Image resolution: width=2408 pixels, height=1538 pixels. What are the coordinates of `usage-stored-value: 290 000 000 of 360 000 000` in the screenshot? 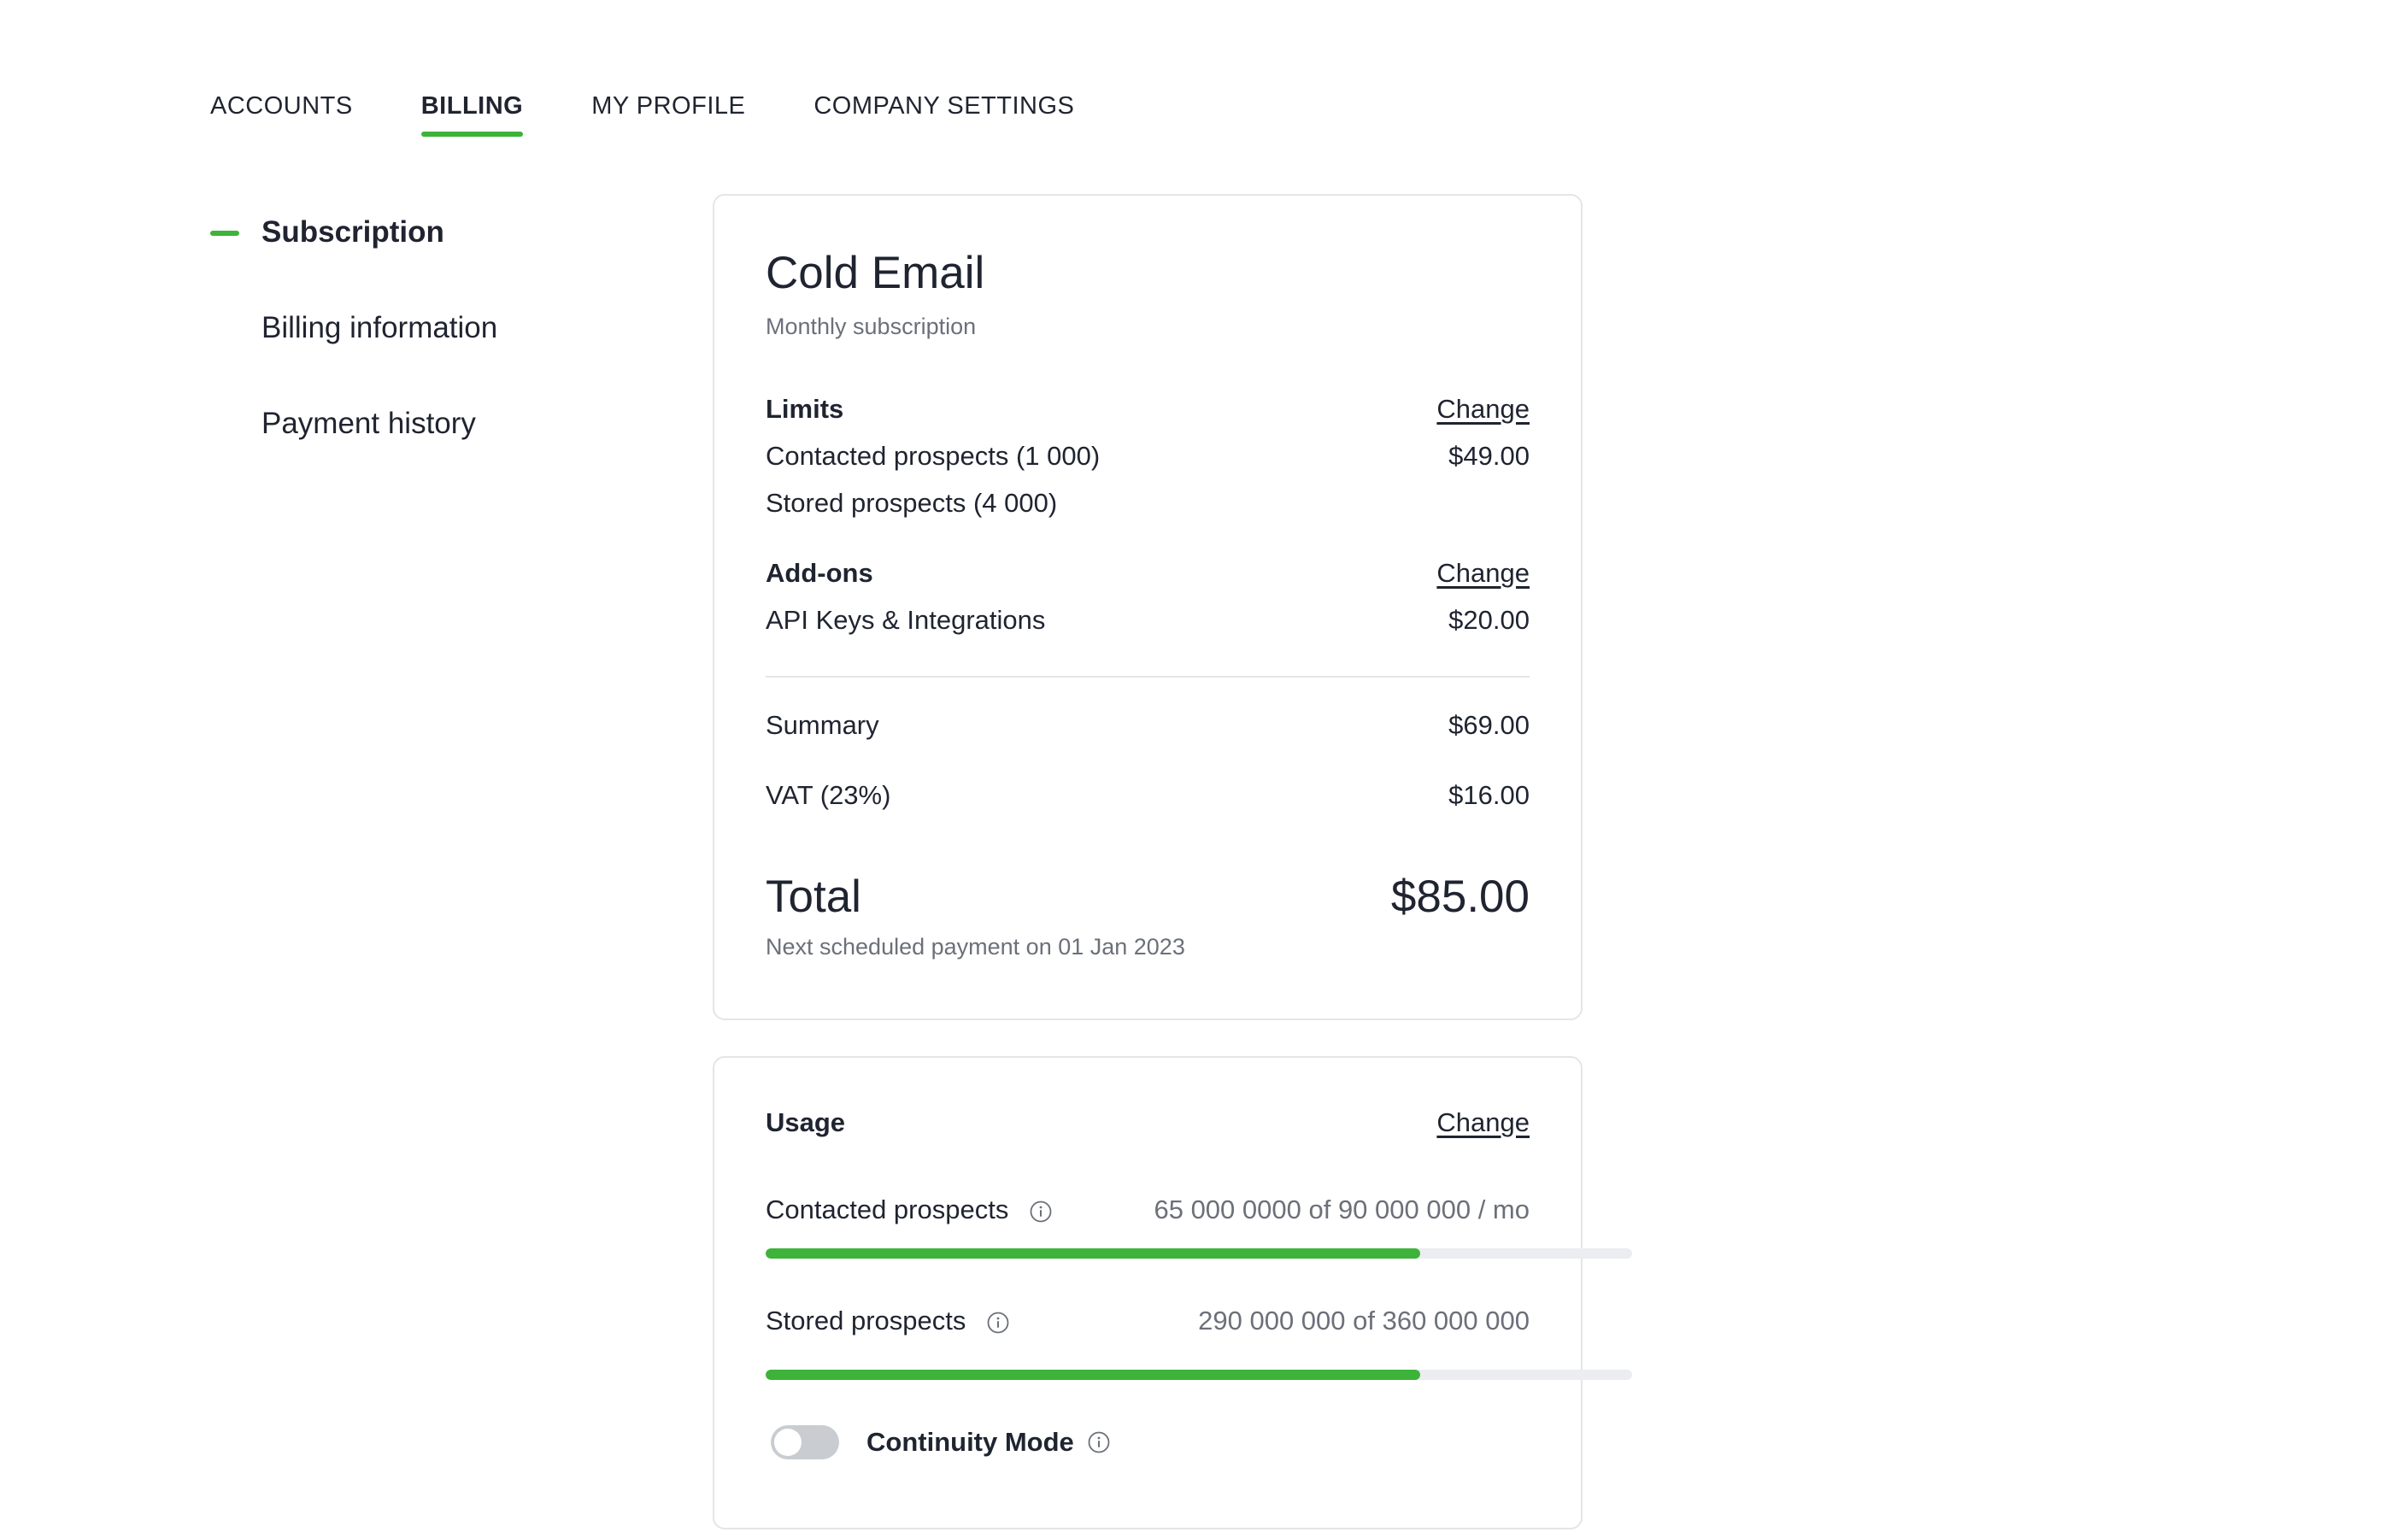 It's located at (1364, 1320).